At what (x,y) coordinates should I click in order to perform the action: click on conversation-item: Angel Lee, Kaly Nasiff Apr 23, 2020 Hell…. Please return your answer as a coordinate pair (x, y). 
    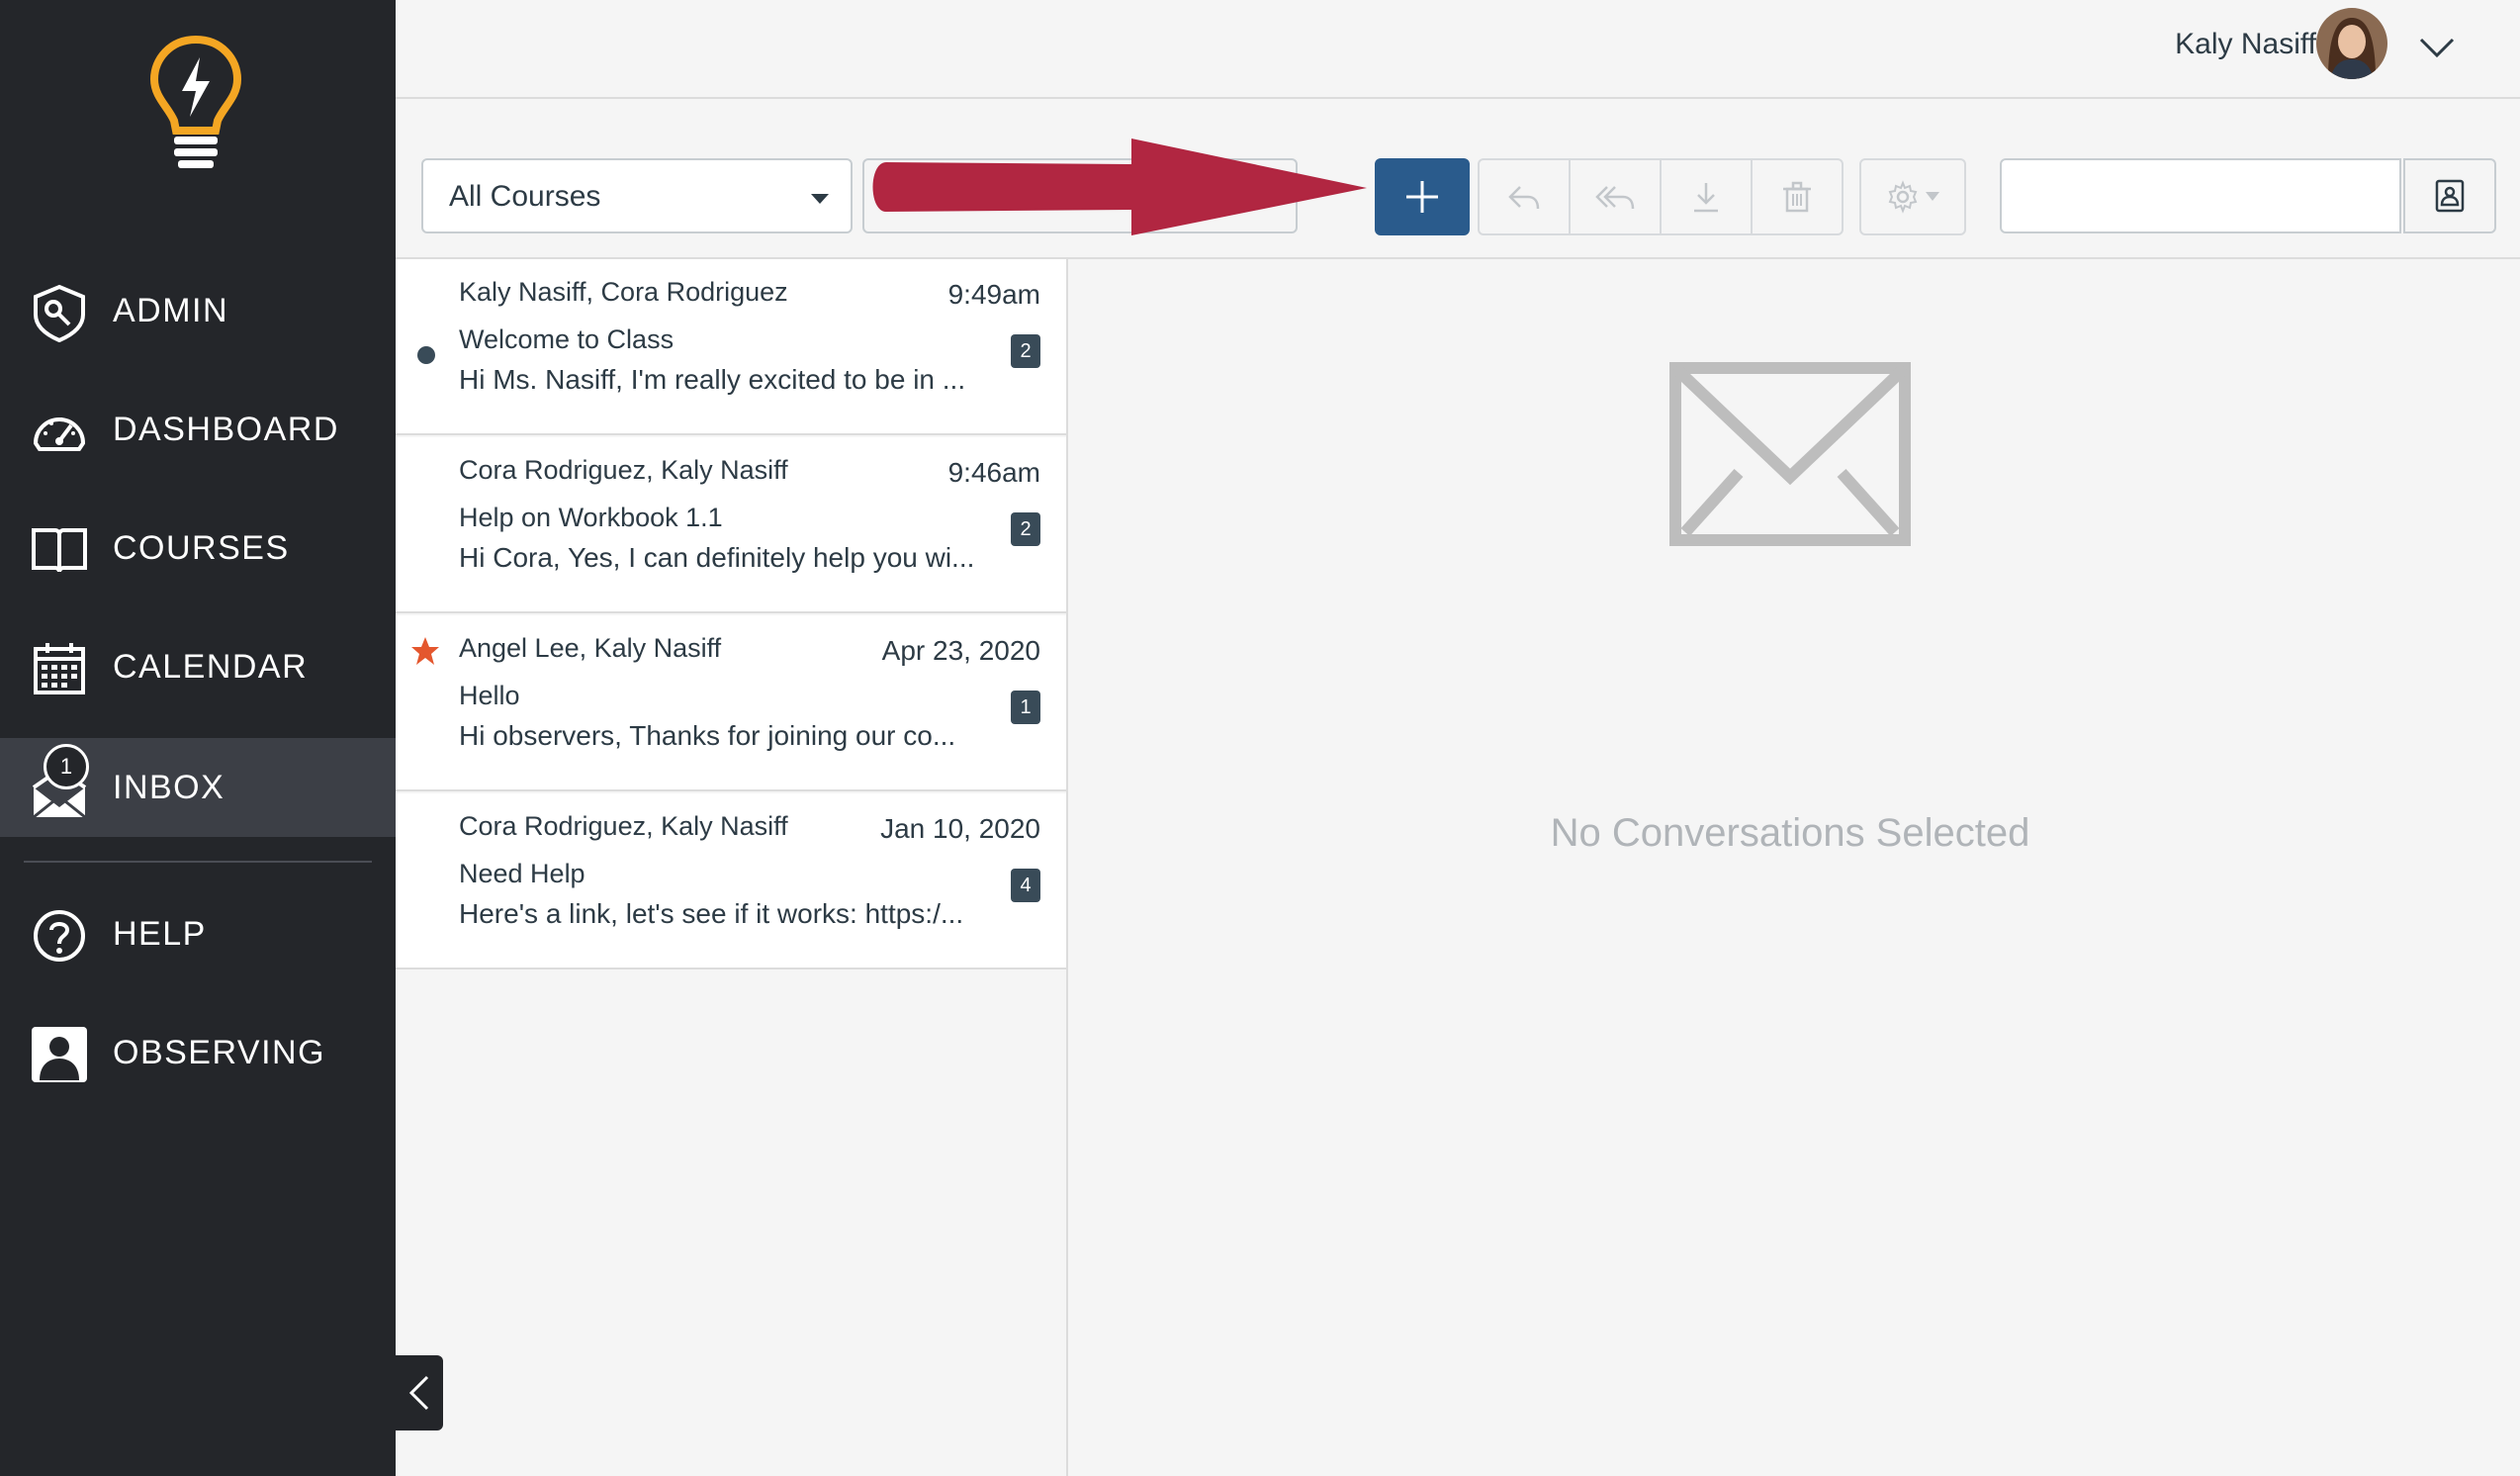
    Looking at the image, I should click on (731, 703).